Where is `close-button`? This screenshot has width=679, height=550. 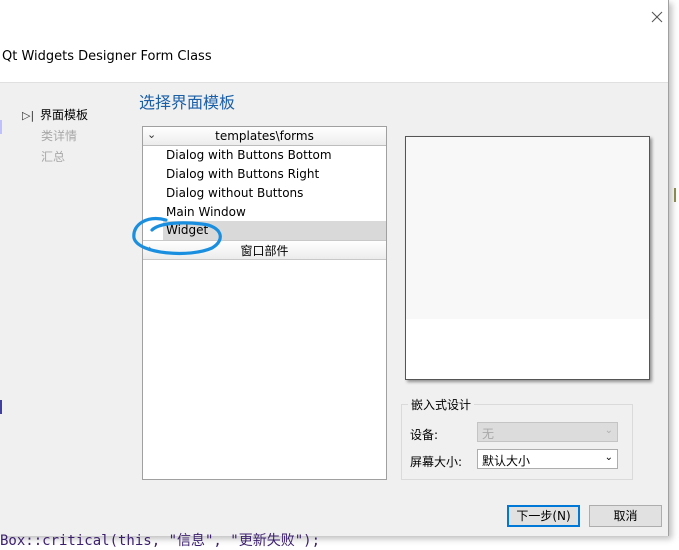
close-button is located at coordinates (656, 17).